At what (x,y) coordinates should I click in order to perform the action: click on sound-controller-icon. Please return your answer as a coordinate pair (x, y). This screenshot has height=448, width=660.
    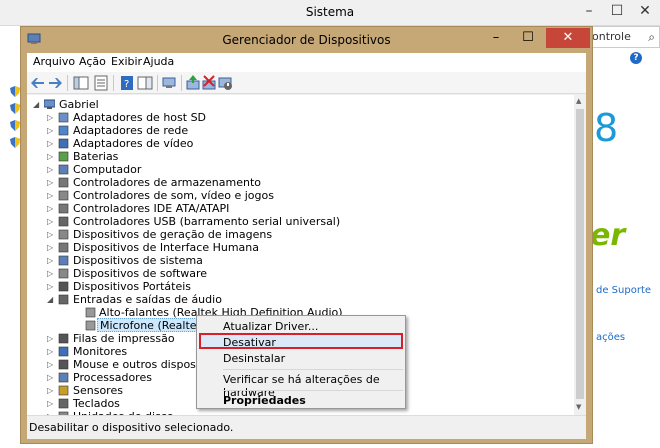
    Looking at the image, I should click on (63, 195).